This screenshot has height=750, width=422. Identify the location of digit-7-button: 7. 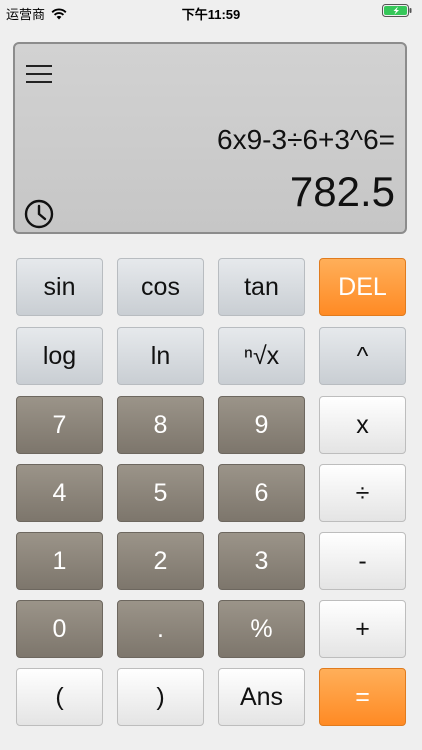
(59, 425).